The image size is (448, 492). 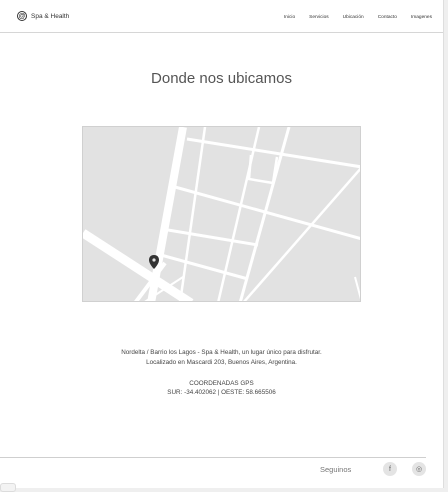 What do you see at coordinates (421, 17) in the screenshot?
I see `nav-imagenes: Imagenes` at bounding box center [421, 17].